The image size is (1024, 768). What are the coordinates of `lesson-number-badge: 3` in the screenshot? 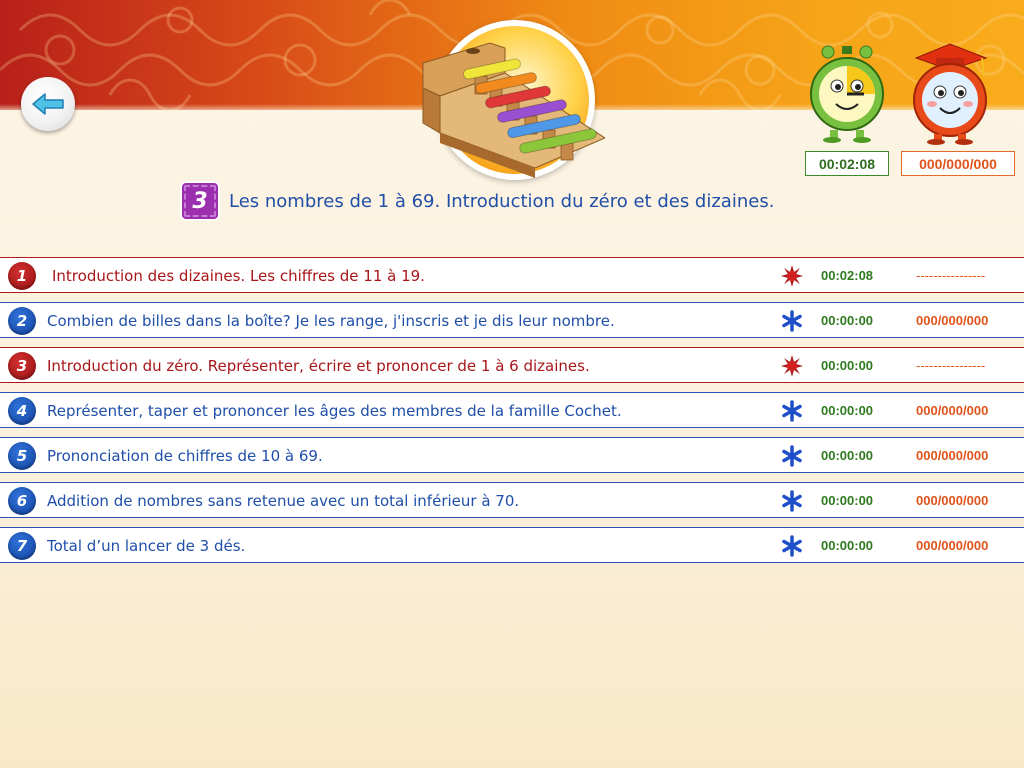 It's located at (200, 201).